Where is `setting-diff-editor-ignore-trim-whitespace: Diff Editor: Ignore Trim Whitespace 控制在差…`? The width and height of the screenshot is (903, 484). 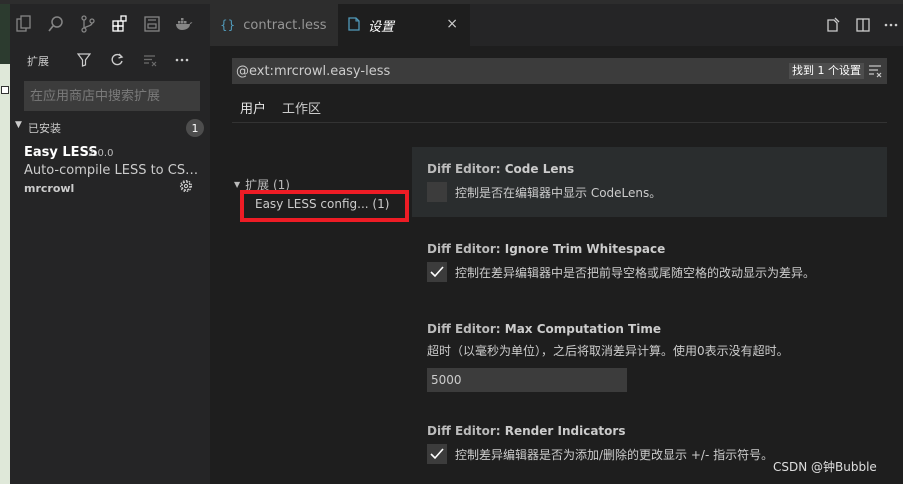
setting-diff-editor-ignore-trim-whitespace: Diff Editor: Ignore Trim Whitespace 控制在差… is located at coordinates (621, 262).